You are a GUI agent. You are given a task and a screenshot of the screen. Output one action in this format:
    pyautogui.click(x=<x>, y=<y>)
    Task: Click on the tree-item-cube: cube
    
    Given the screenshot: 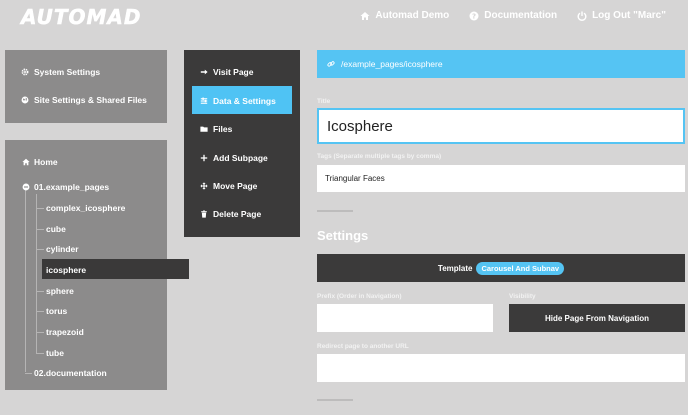 What is the action you would take?
    pyautogui.click(x=56, y=229)
    